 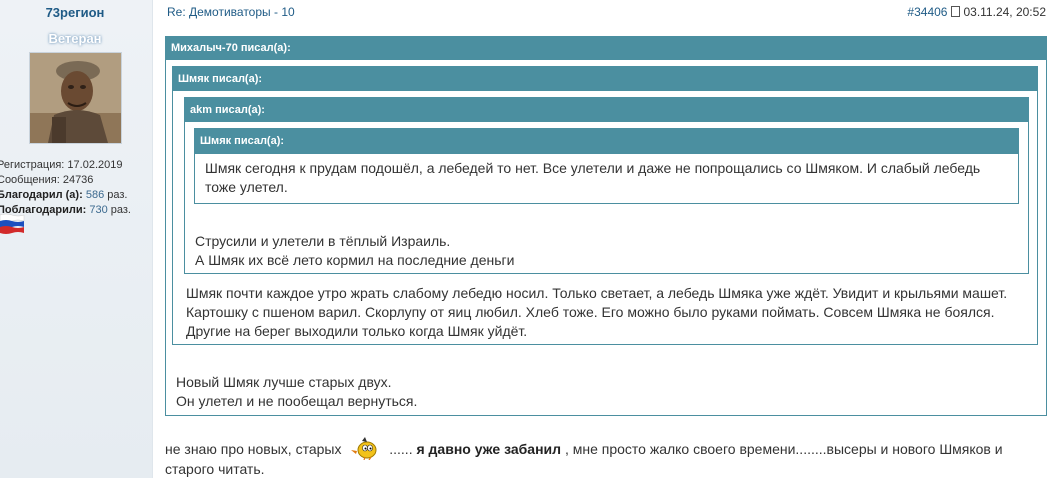 I want to click on thanked-by-suffix: раз., so click(x=120, y=210).